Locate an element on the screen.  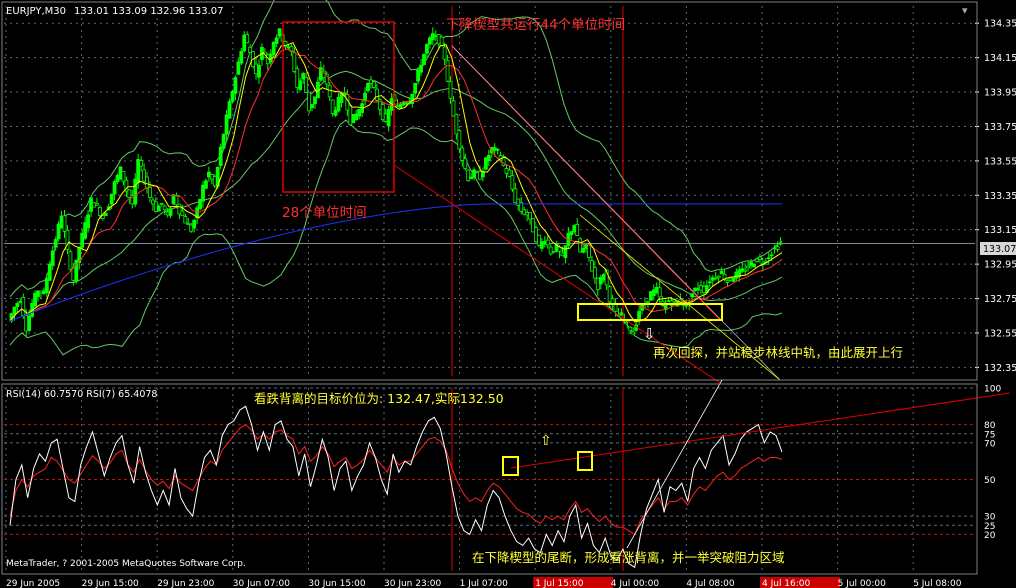
annotation-bullish-divergence: 在下降楔型的尾断，形成看涨背离，并一举突破阻力区域 is located at coordinates (628, 557).